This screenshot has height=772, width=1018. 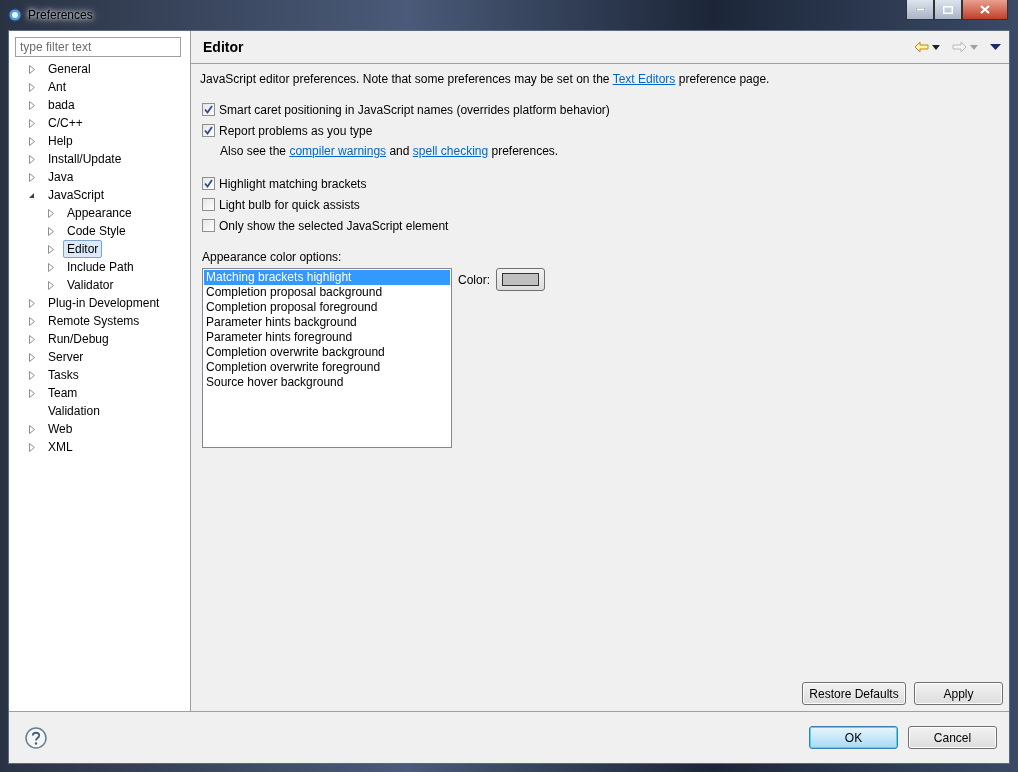 What do you see at coordinates (61, 177) in the screenshot?
I see `tree-item: Java` at bounding box center [61, 177].